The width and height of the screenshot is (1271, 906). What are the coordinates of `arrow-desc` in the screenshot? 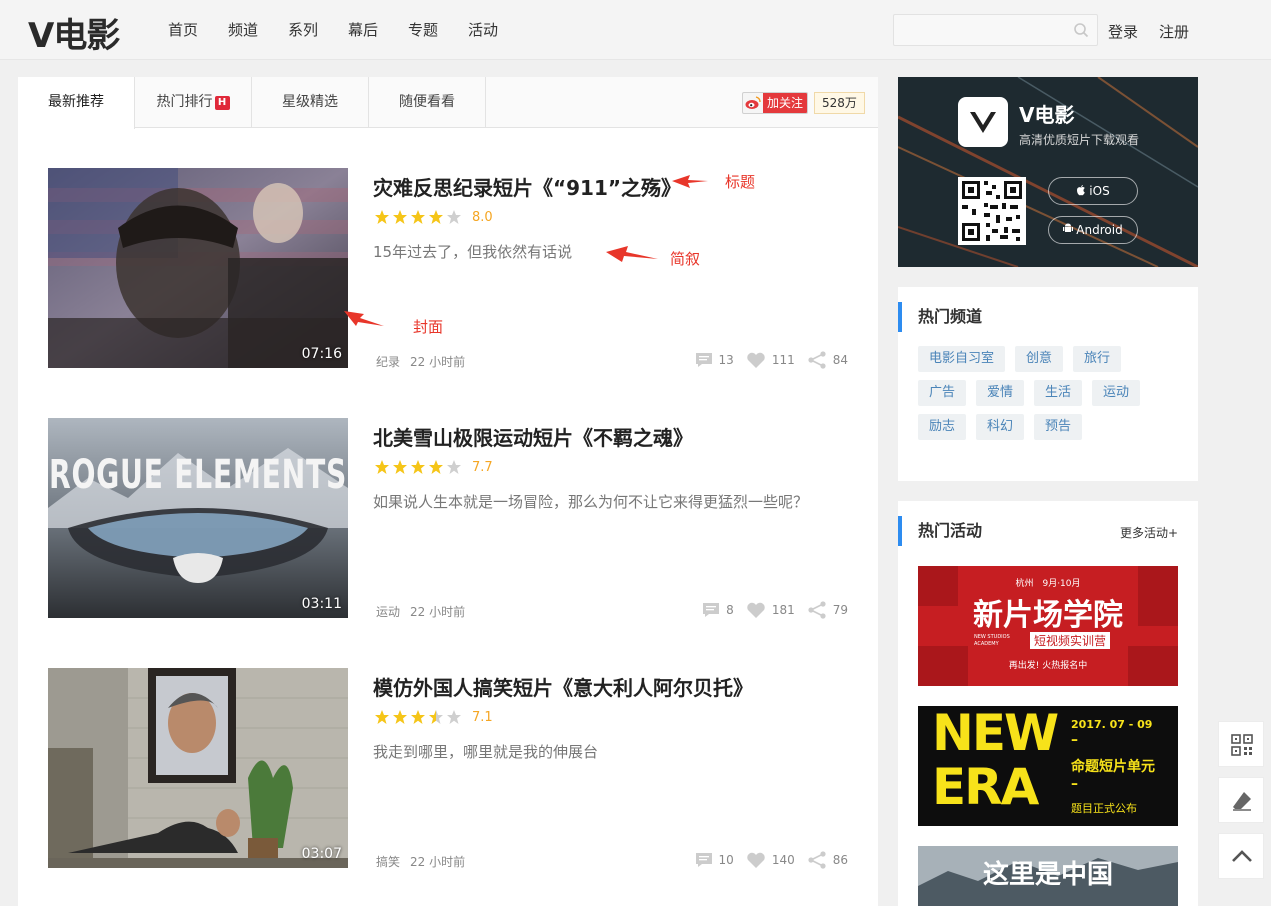 It's located at (632, 254).